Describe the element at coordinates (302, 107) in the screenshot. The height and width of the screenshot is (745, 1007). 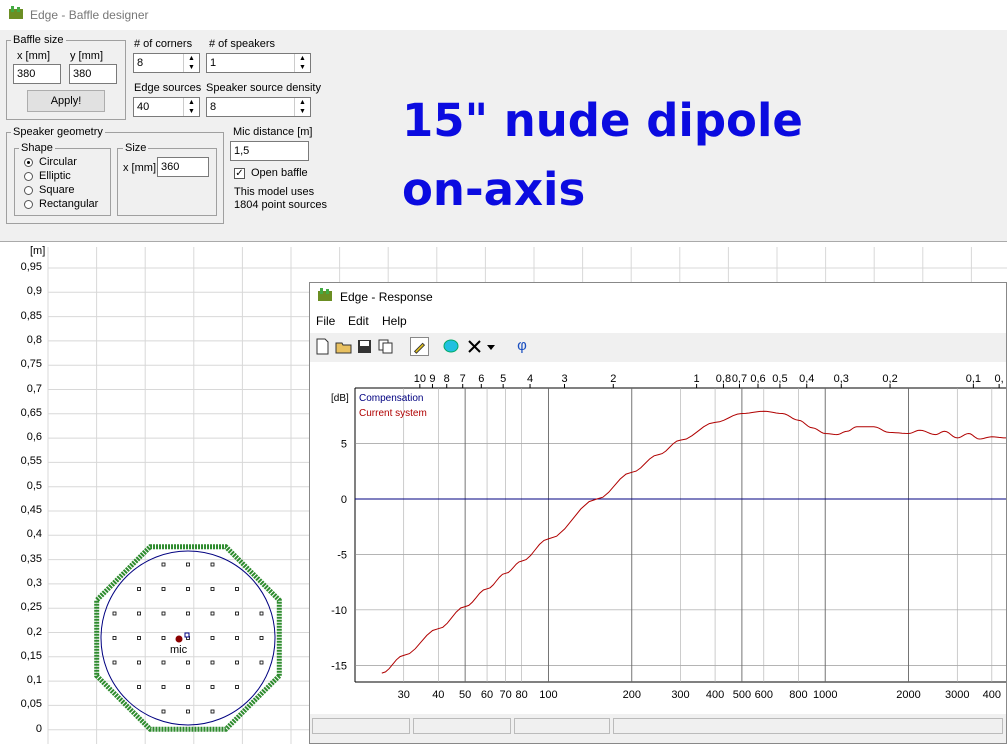
I see `density-spin-buttons: ▲ ▼` at that location.